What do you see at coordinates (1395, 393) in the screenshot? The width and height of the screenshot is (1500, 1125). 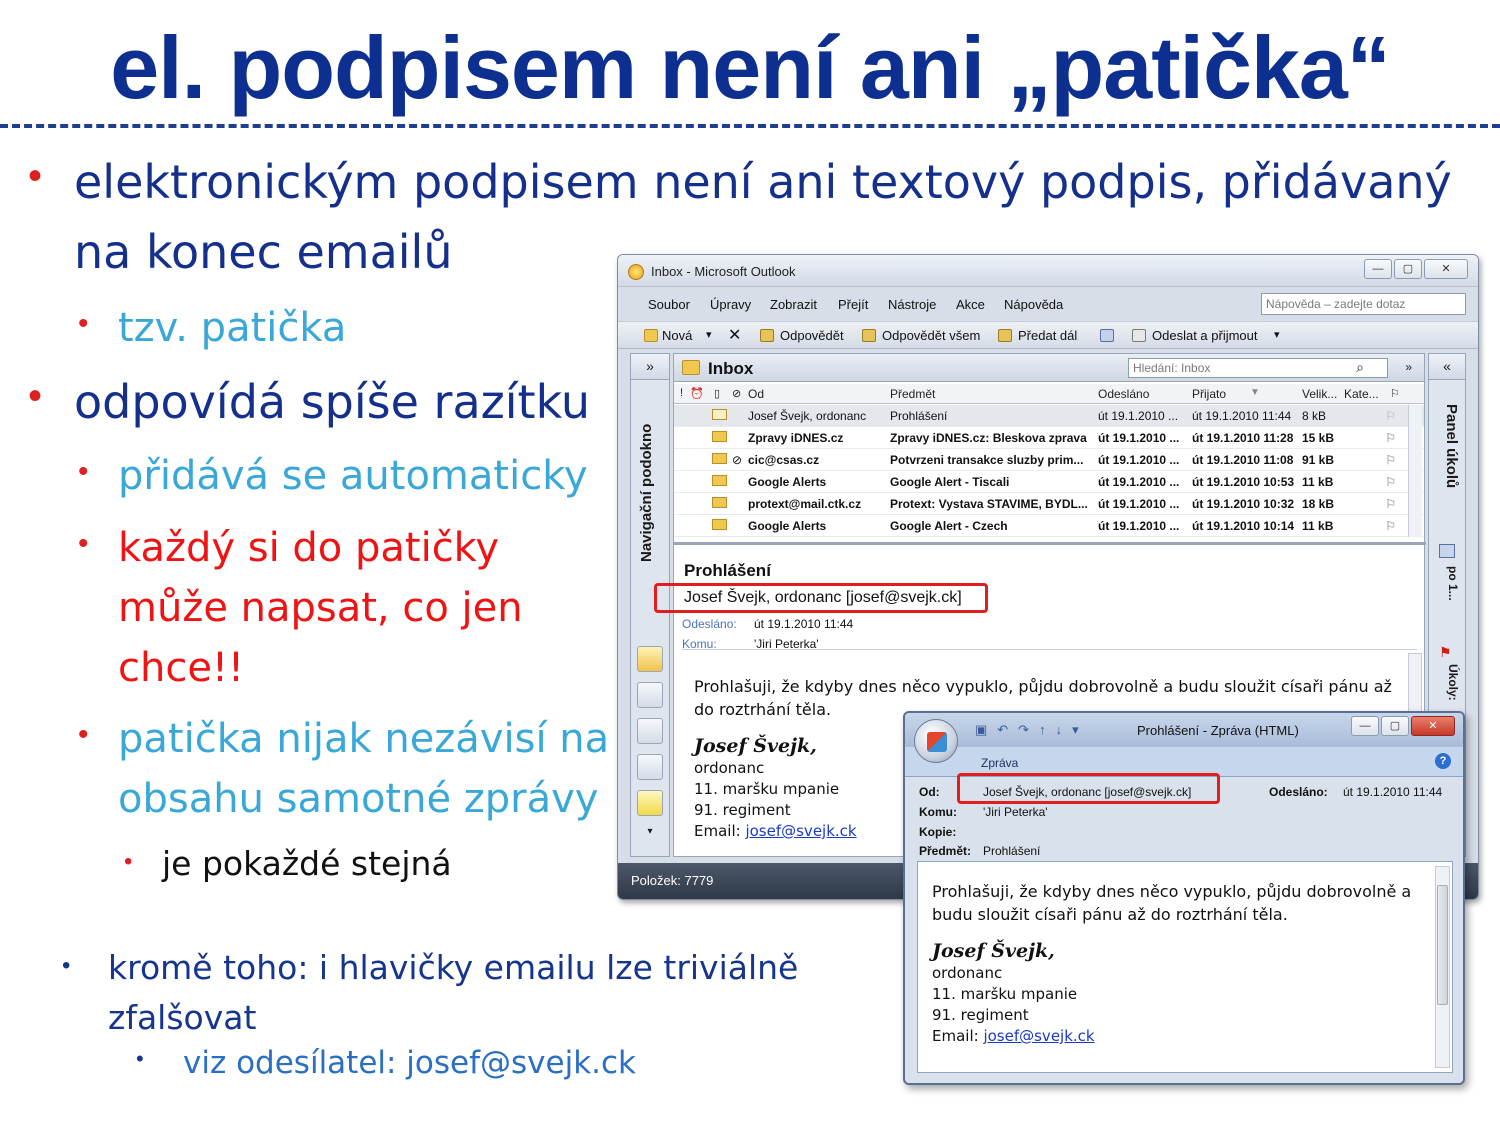 I see `flag-column-icon: ⚐` at bounding box center [1395, 393].